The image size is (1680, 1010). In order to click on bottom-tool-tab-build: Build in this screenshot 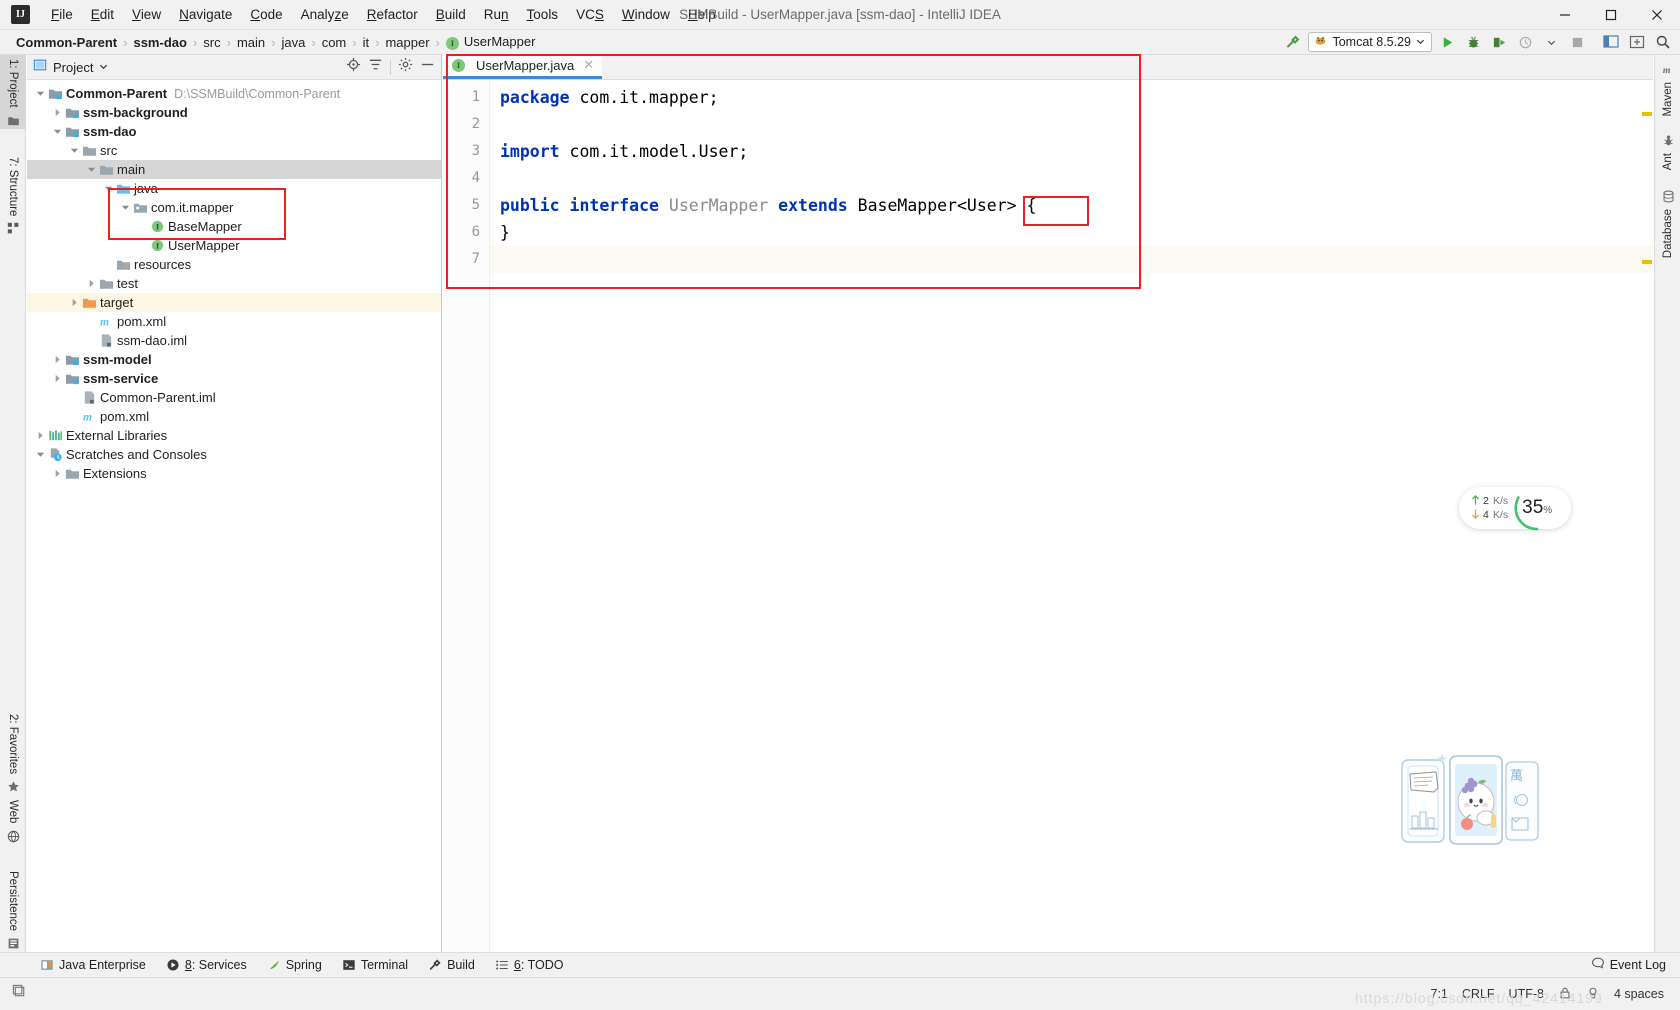, I will do `click(451, 965)`.